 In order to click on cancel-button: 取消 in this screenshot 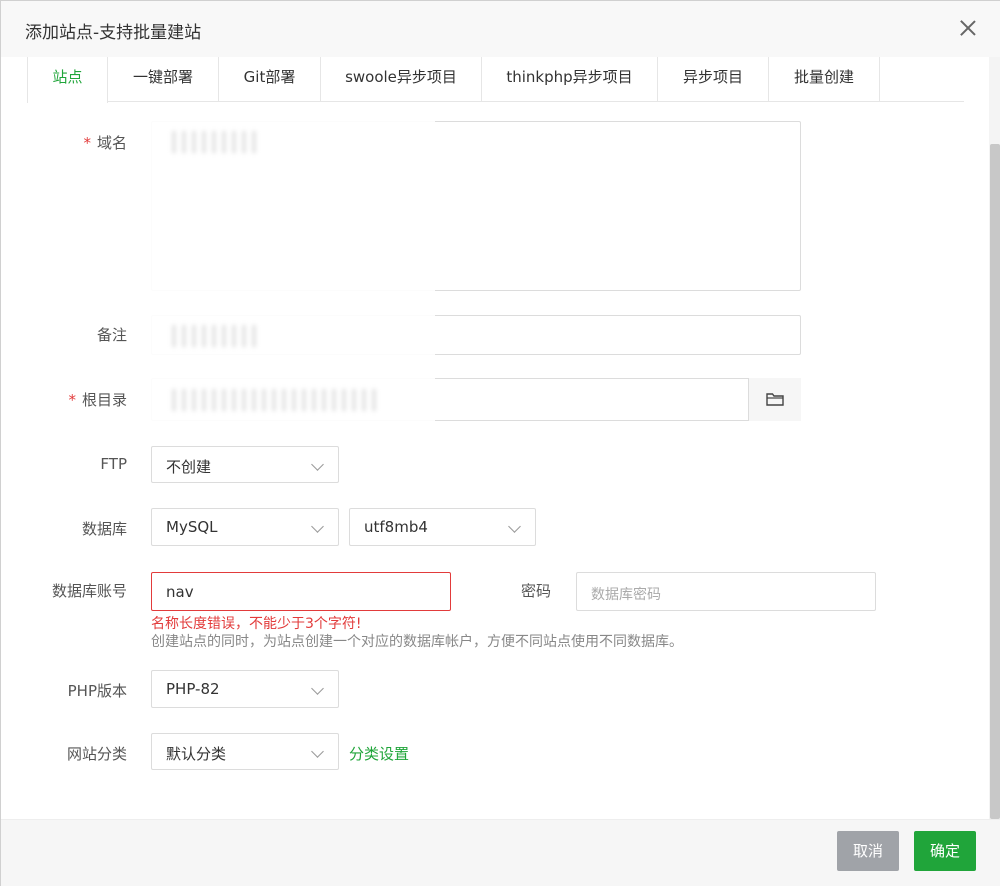, I will do `click(868, 851)`.